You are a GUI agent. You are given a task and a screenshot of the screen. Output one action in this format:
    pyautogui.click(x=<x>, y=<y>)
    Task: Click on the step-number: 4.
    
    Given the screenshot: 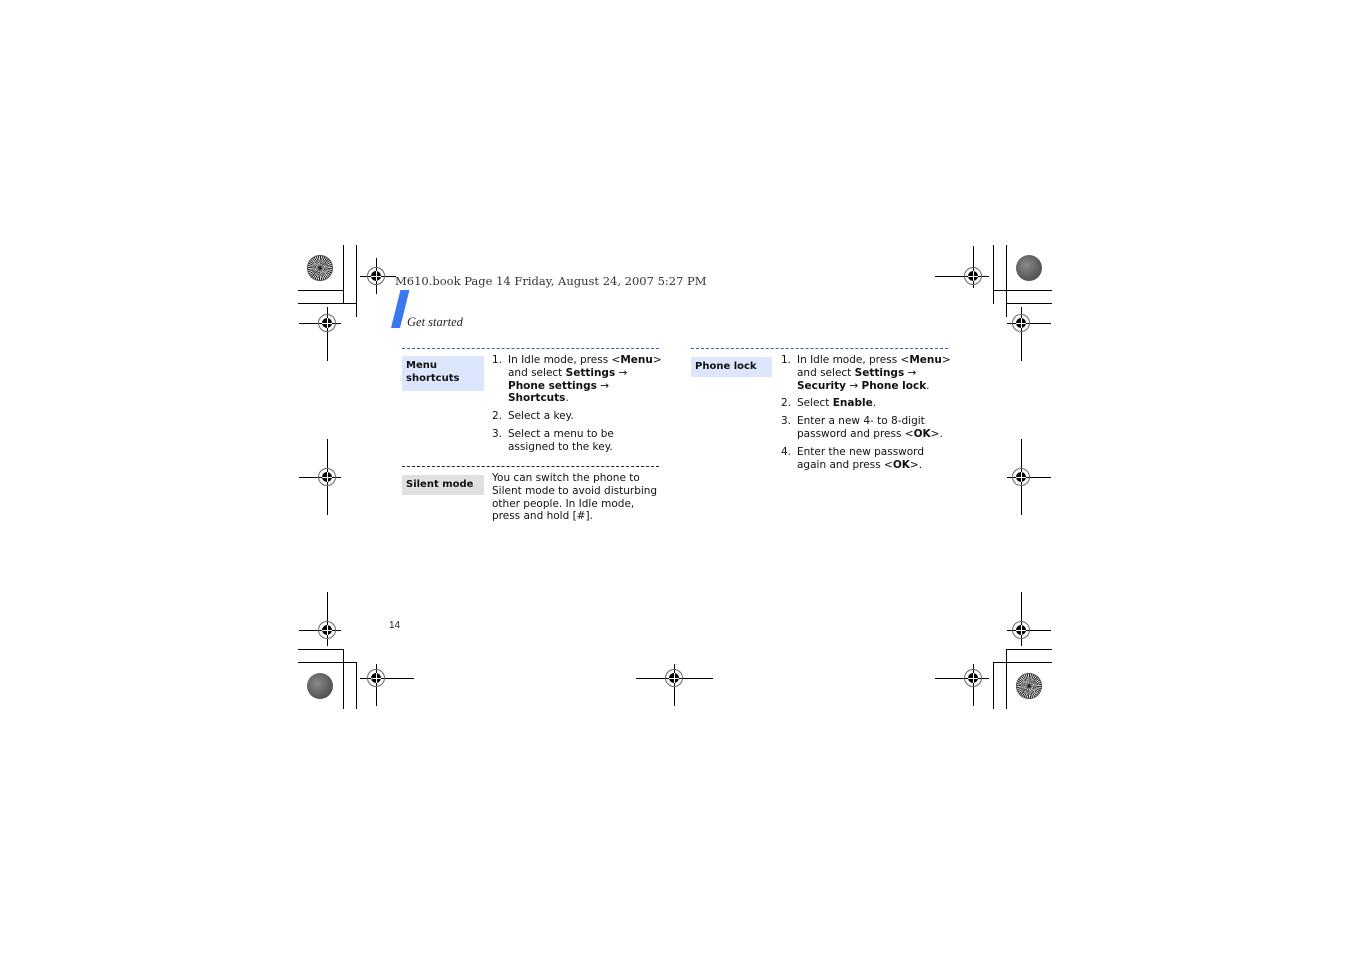 What is the action you would take?
    pyautogui.click(x=786, y=451)
    